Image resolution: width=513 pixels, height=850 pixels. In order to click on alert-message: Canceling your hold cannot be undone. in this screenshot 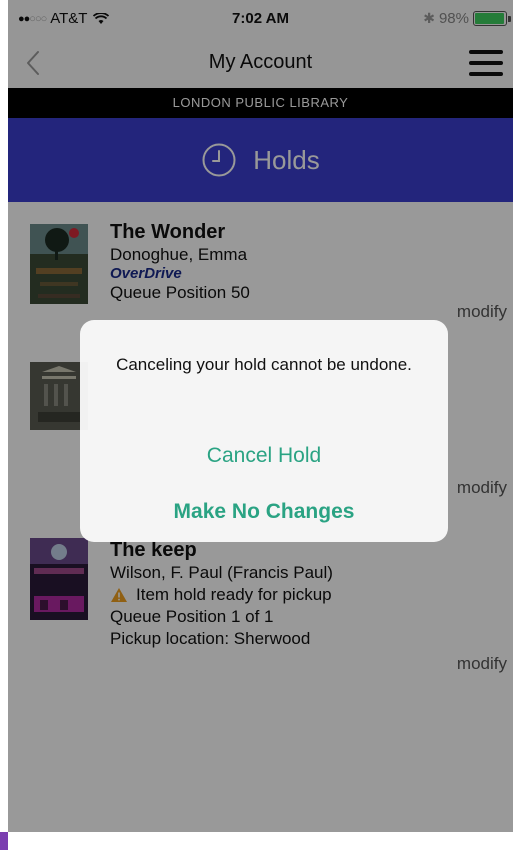, I will do `click(264, 364)`.